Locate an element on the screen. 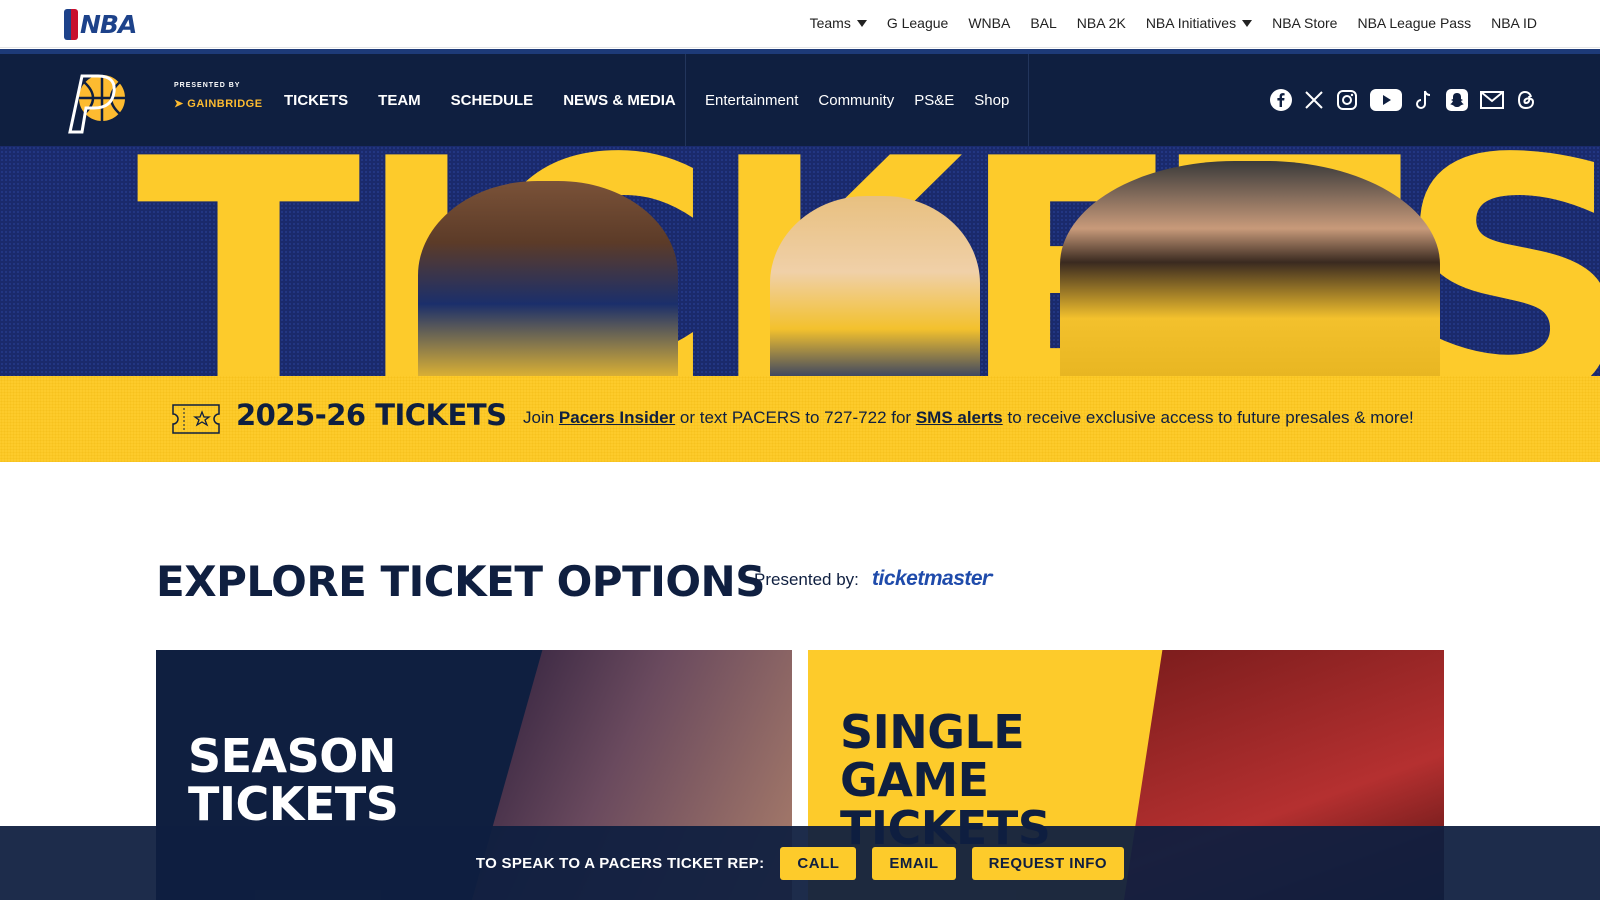 The image size is (1600, 900). x-icon is located at coordinates (1314, 100).